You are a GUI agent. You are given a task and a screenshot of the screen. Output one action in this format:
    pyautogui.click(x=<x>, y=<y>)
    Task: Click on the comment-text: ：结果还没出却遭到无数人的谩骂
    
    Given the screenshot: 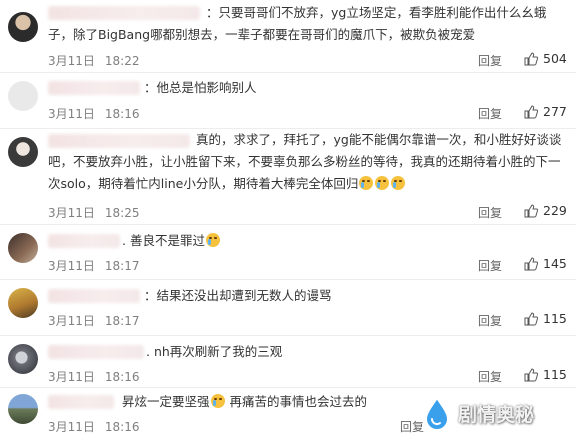 What is the action you would take?
    pyautogui.click(x=238, y=295)
    